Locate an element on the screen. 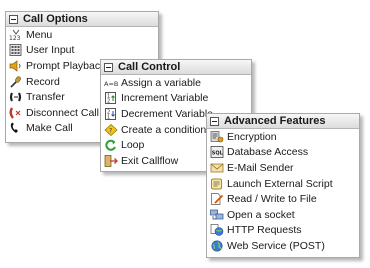 The image size is (370, 268). svg-text: A=B is located at coordinates (111, 84).